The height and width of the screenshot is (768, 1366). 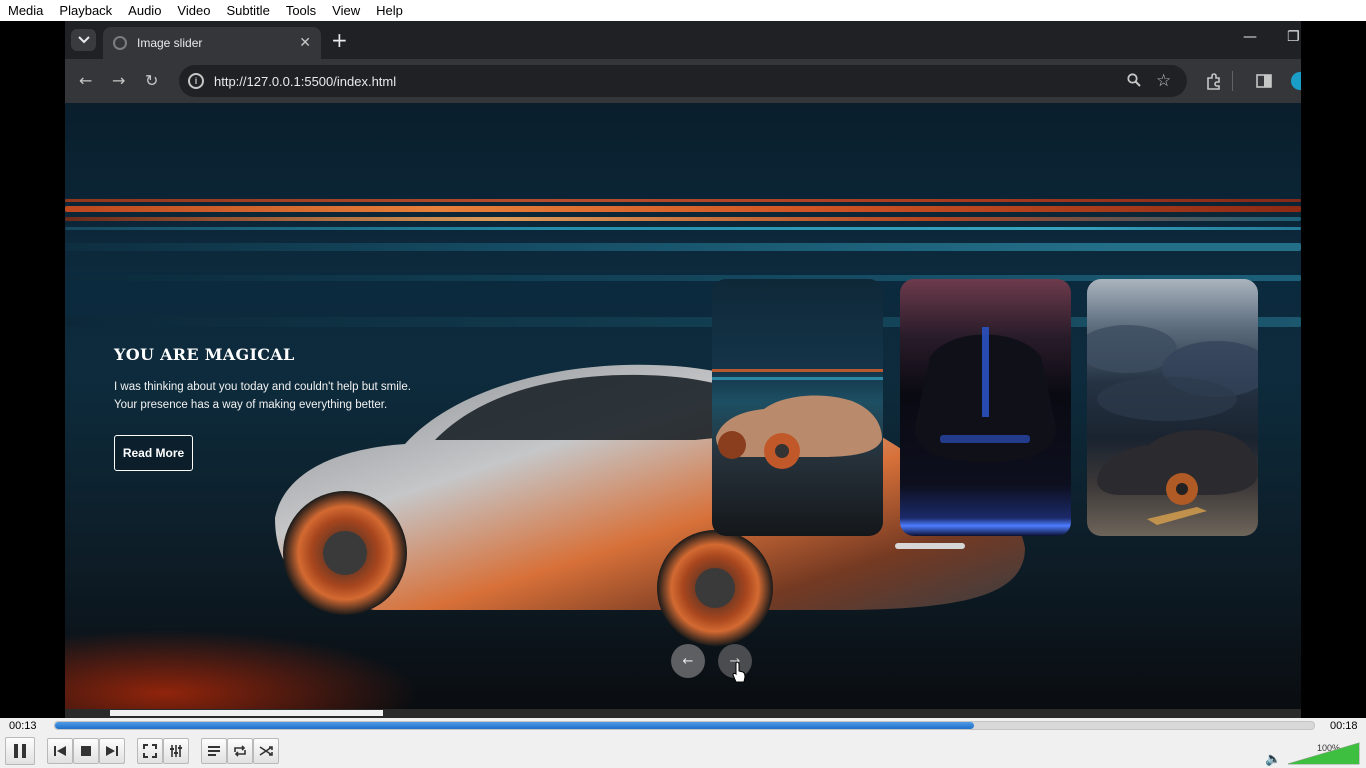 I want to click on menu-video: Video, so click(x=193, y=10).